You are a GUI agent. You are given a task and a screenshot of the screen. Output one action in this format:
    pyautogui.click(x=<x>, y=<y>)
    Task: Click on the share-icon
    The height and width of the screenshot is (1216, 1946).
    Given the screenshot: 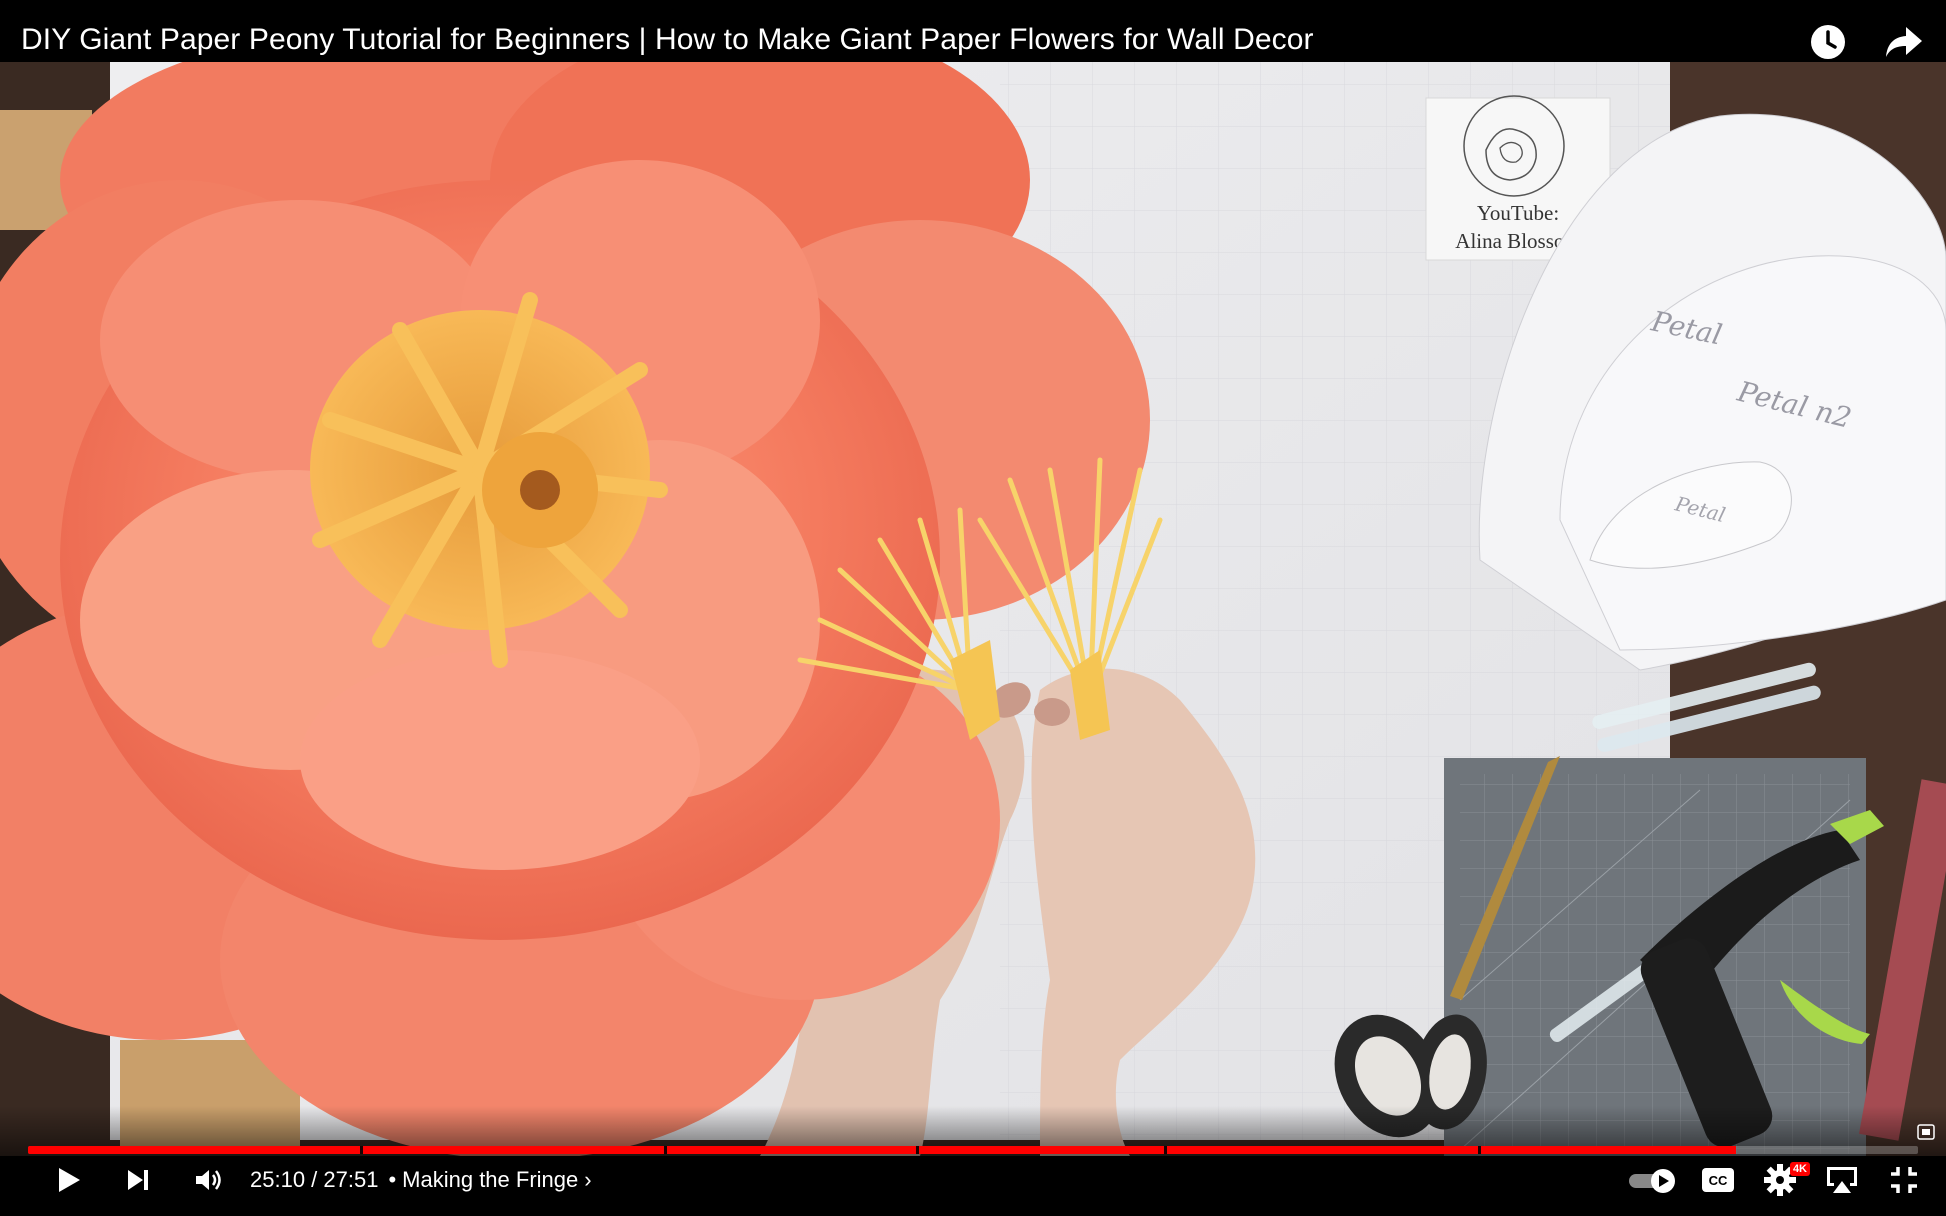 What is the action you would take?
    pyautogui.click(x=1904, y=42)
    